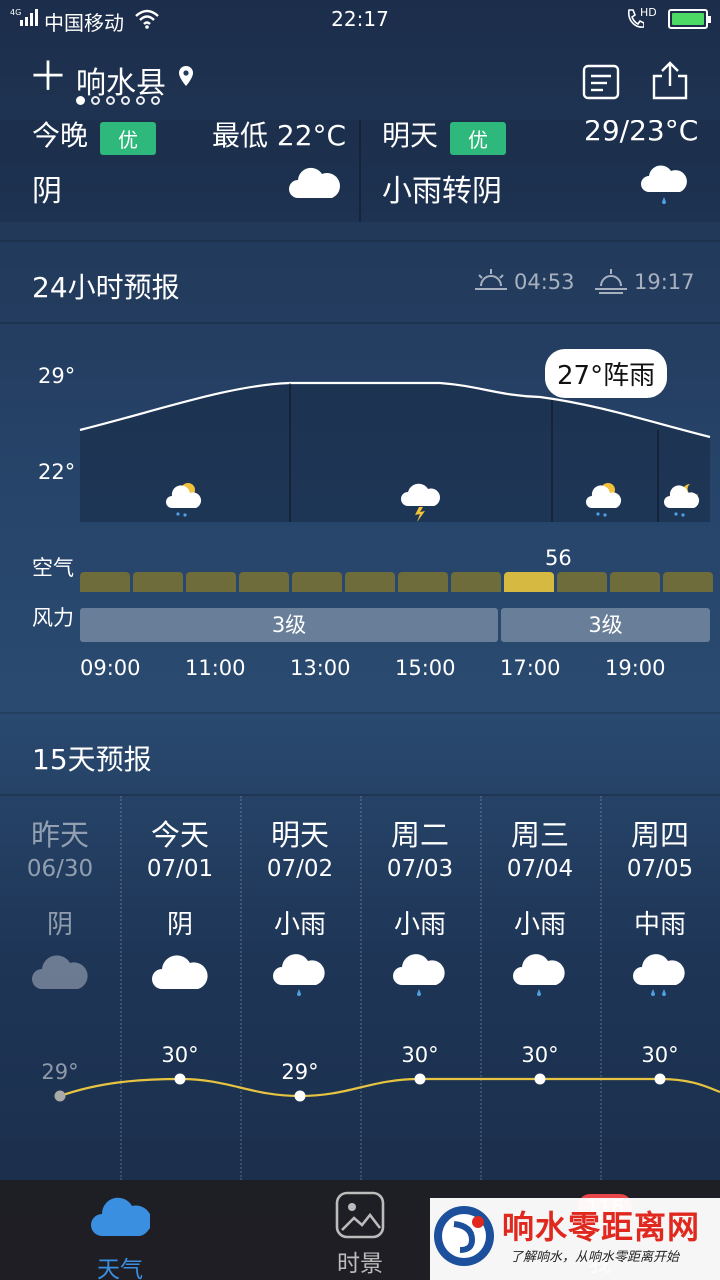 The image size is (720, 1280). I want to click on air-quality-label: 空气, so click(53, 568).